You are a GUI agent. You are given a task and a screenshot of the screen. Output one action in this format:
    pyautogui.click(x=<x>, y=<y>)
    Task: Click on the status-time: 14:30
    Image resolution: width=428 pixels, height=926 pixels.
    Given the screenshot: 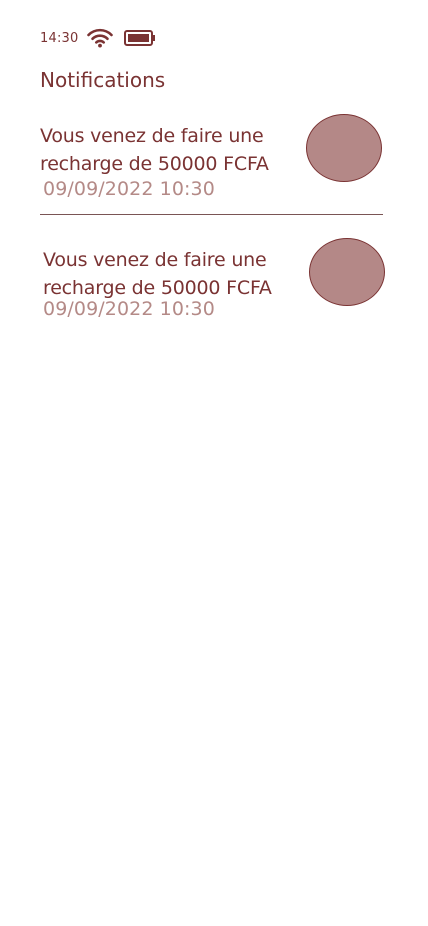 What is the action you would take?
    pyautogui.click(x=59, y=38)
    